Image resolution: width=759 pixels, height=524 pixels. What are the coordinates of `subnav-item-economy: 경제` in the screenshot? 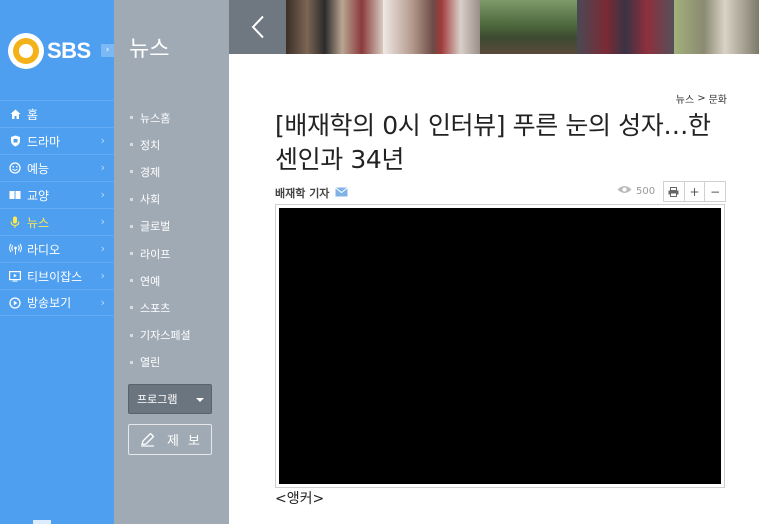 It's located at (160, 171).